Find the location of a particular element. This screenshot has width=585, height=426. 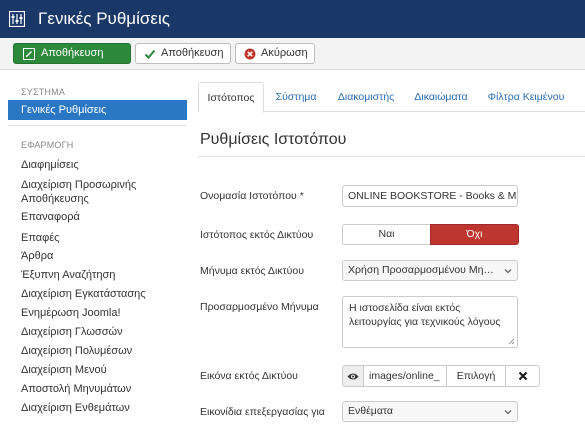

save-label: Αποθήκευση is located at coordinates (192, 53).